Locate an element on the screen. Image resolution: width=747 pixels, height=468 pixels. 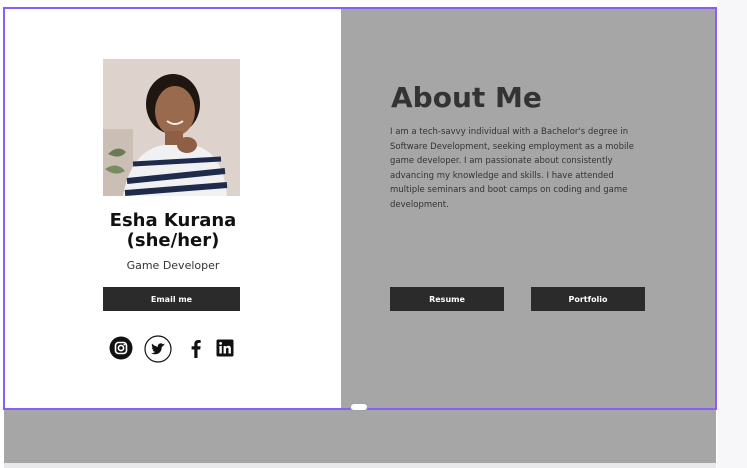
about-title: About Me is located at coordinates (466, 97).